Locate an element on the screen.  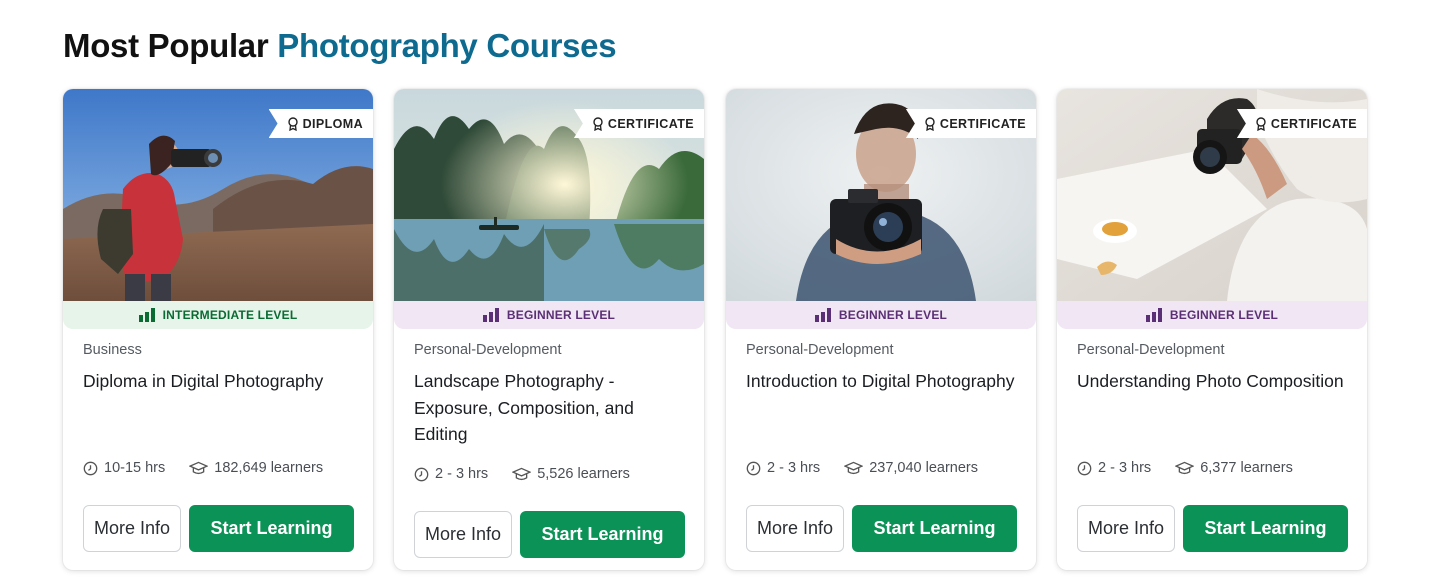
learners: 237,040 learners is located at coordinates (911, 468).